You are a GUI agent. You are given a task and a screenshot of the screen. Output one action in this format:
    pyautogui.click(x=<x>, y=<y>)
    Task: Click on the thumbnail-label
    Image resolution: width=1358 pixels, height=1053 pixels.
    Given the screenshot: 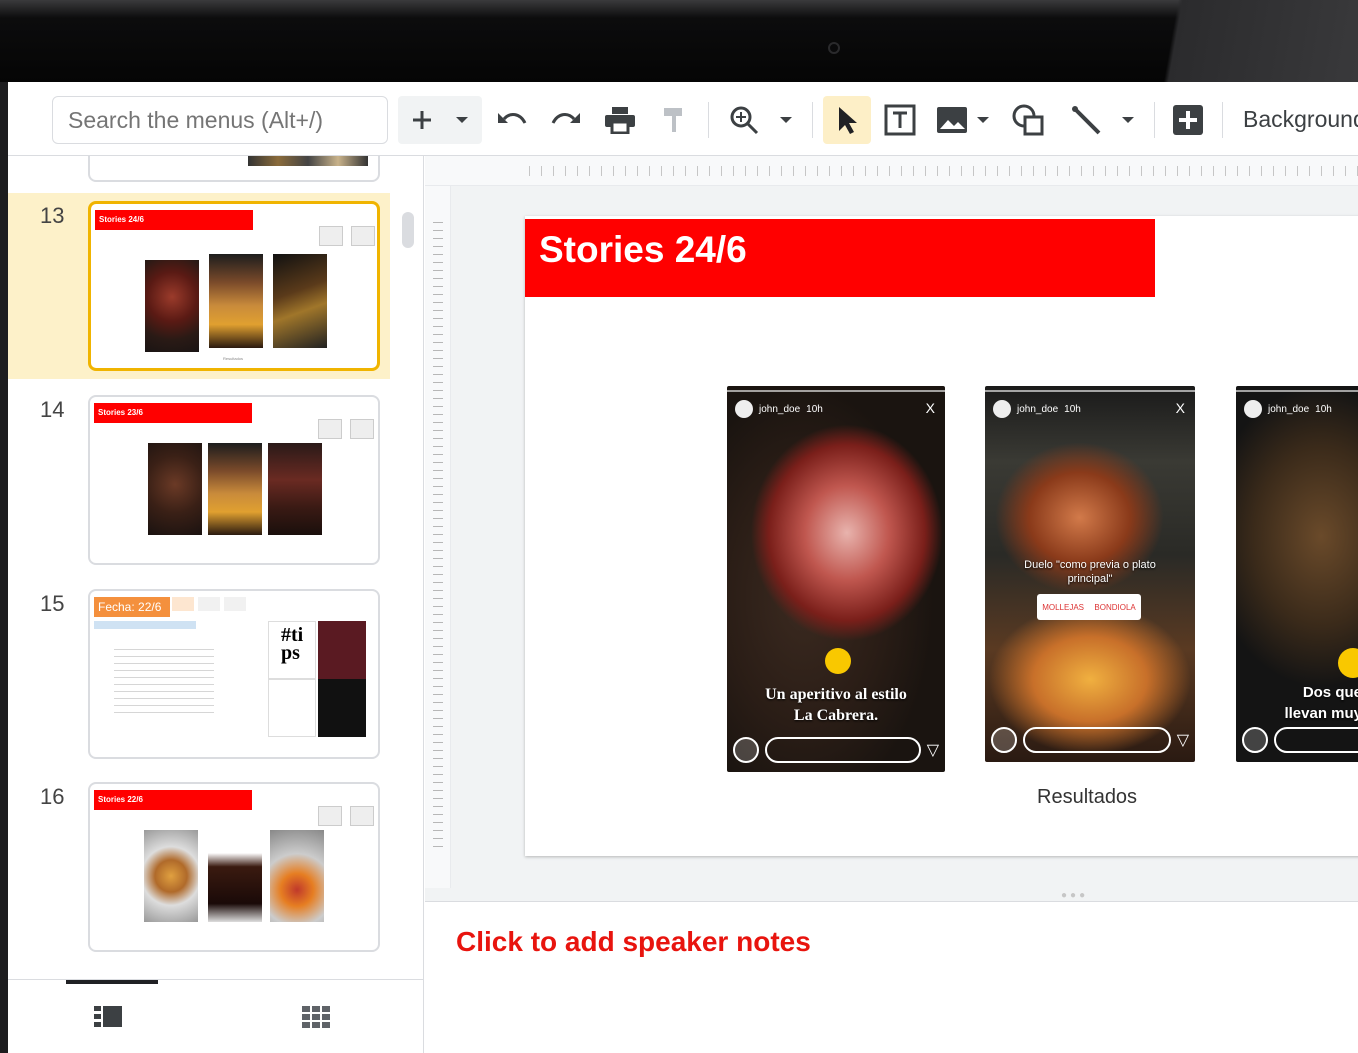 What is the action you would take?
    pyautogui.click(x=145, y=625)
    